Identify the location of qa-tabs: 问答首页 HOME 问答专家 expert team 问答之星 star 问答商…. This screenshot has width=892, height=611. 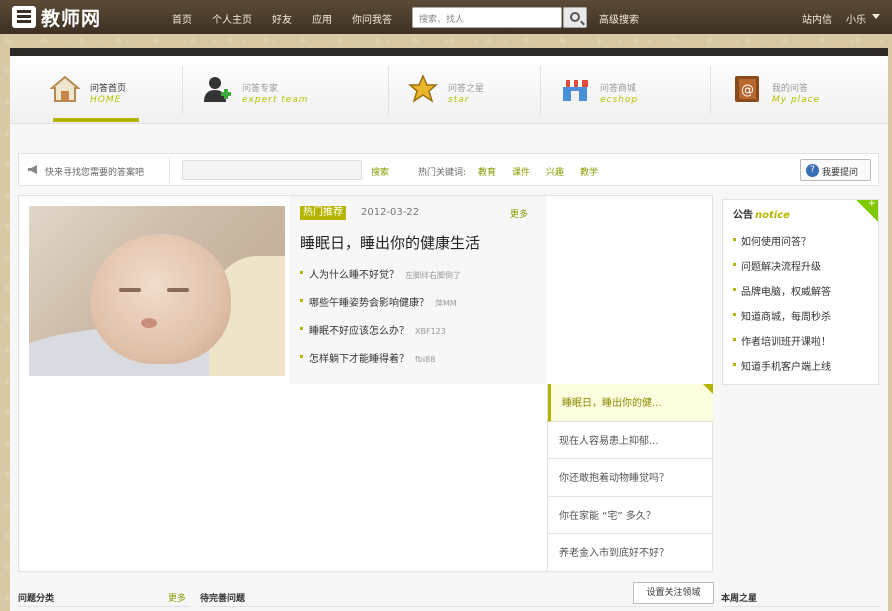
(449, 90).